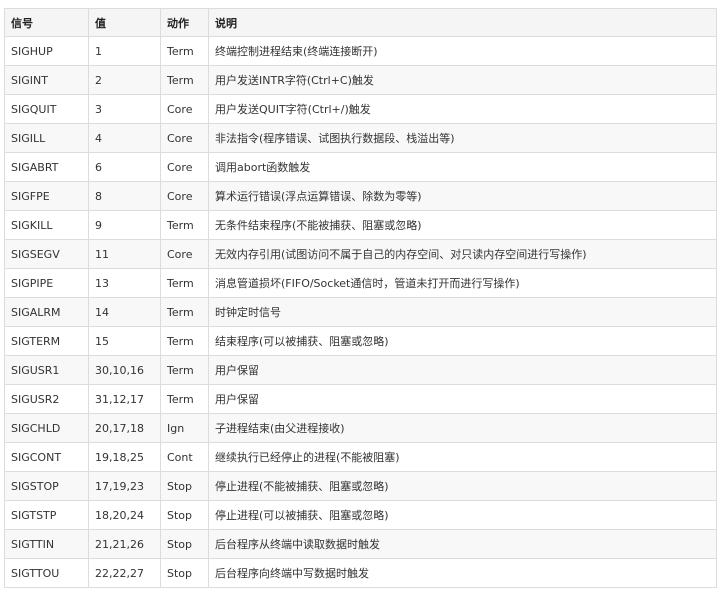  What do you see at coordinates (124, 573) in the screenshot?
I see `cell-value: 22,22,27` at bounding box center [124, 573].